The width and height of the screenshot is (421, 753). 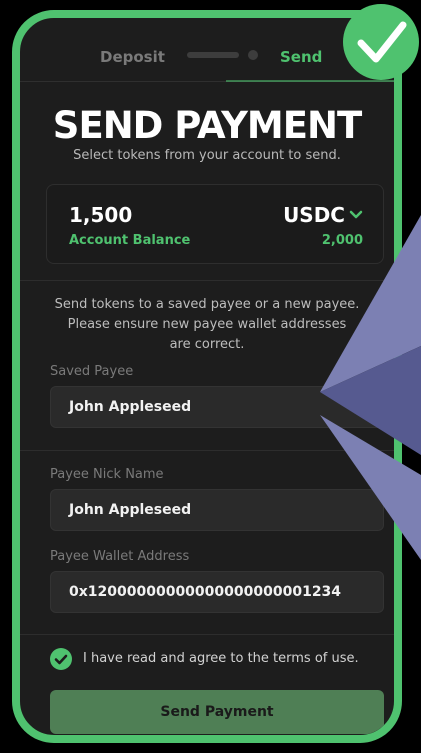 What do you see at coordinates (120, 556) in the screenshot?
I see `wallet-address-label: Payee Wallet Address` at bounding box center [120, 556].